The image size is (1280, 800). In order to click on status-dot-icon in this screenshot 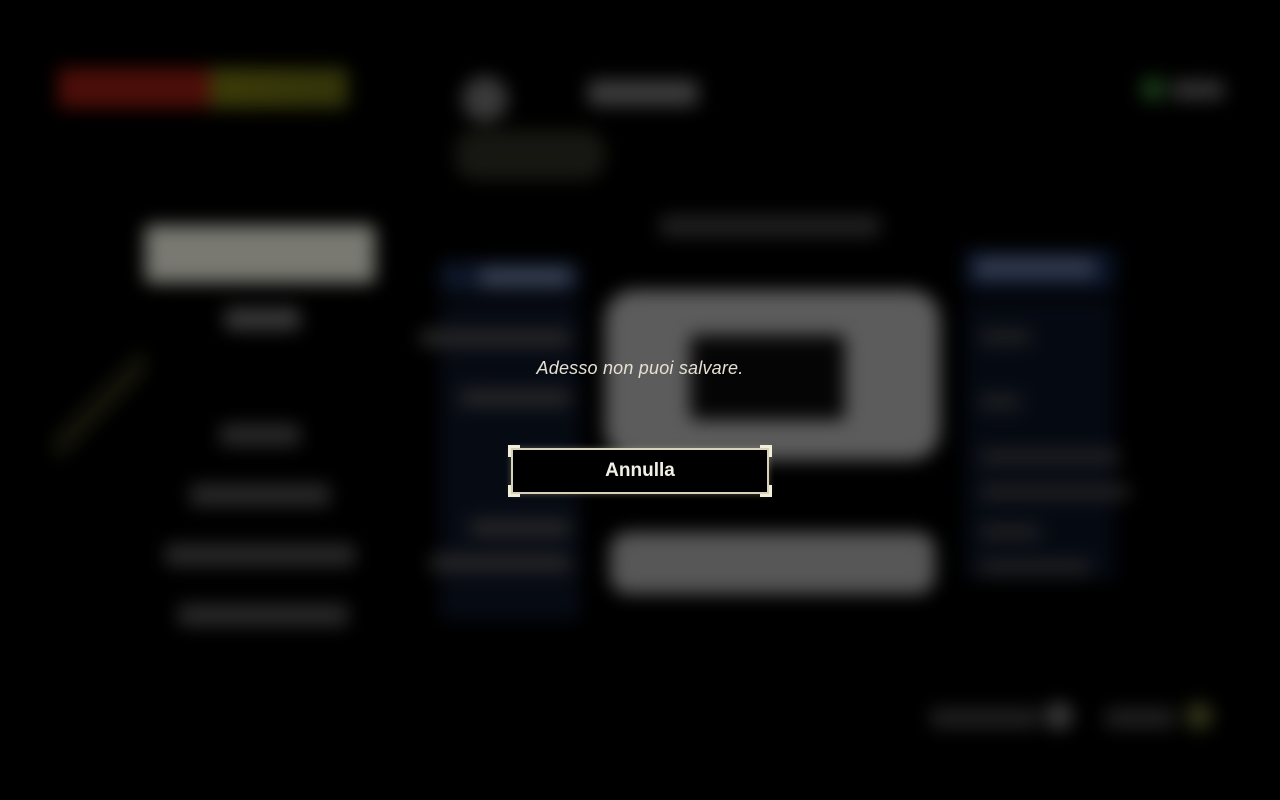, I will do `click(1153, 89)`.